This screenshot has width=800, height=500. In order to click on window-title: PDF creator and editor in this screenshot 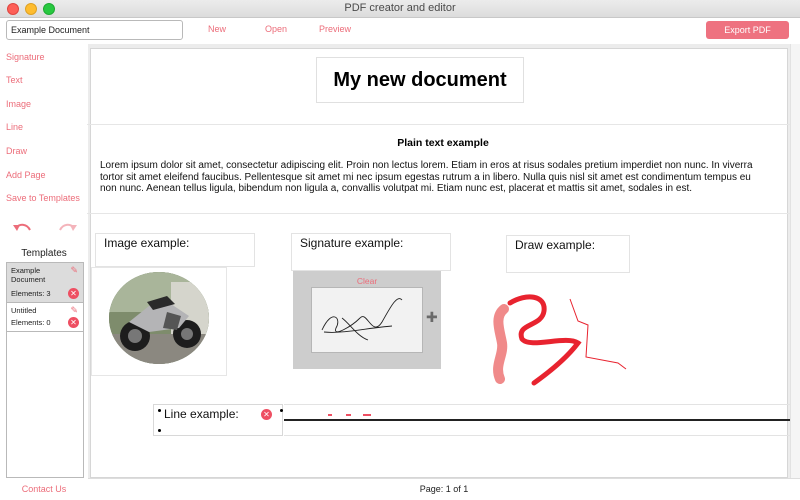, I will do `click(400, 8)`.